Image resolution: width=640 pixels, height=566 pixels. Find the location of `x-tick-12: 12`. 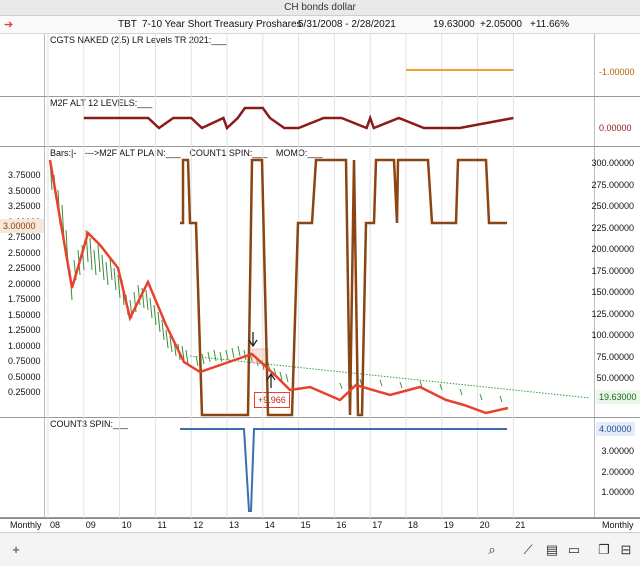

x-tick-12: 12 is located at coordinates (198, 525).